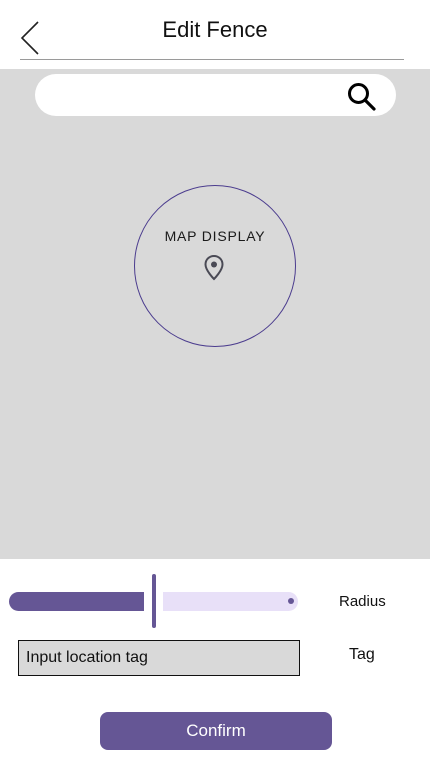 The image size is (430, 763). Describe the element at coordinates (215, 236) in the screenshot. I see `map-display-label: MAP DISPLAY` at that location.